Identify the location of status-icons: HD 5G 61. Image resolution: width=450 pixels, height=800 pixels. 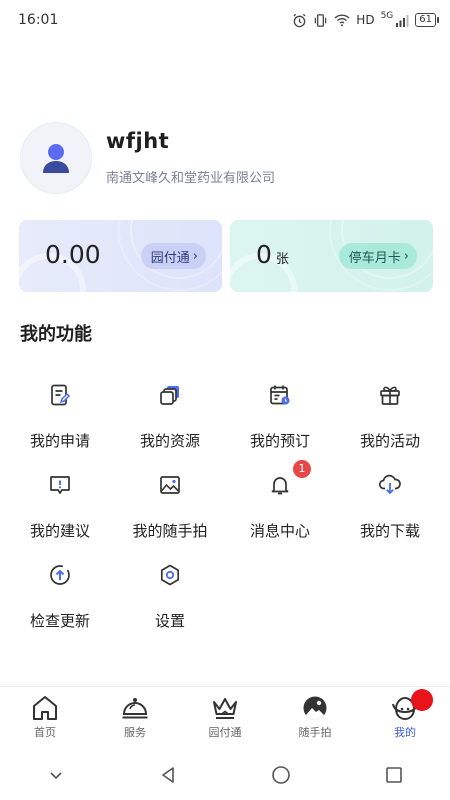
(365, 19).